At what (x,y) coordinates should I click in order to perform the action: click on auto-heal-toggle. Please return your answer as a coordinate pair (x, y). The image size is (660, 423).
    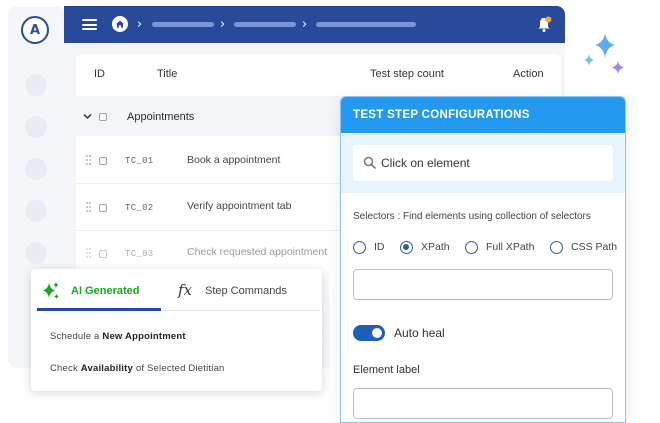
    Looking at the image, I should click on (369, 333).